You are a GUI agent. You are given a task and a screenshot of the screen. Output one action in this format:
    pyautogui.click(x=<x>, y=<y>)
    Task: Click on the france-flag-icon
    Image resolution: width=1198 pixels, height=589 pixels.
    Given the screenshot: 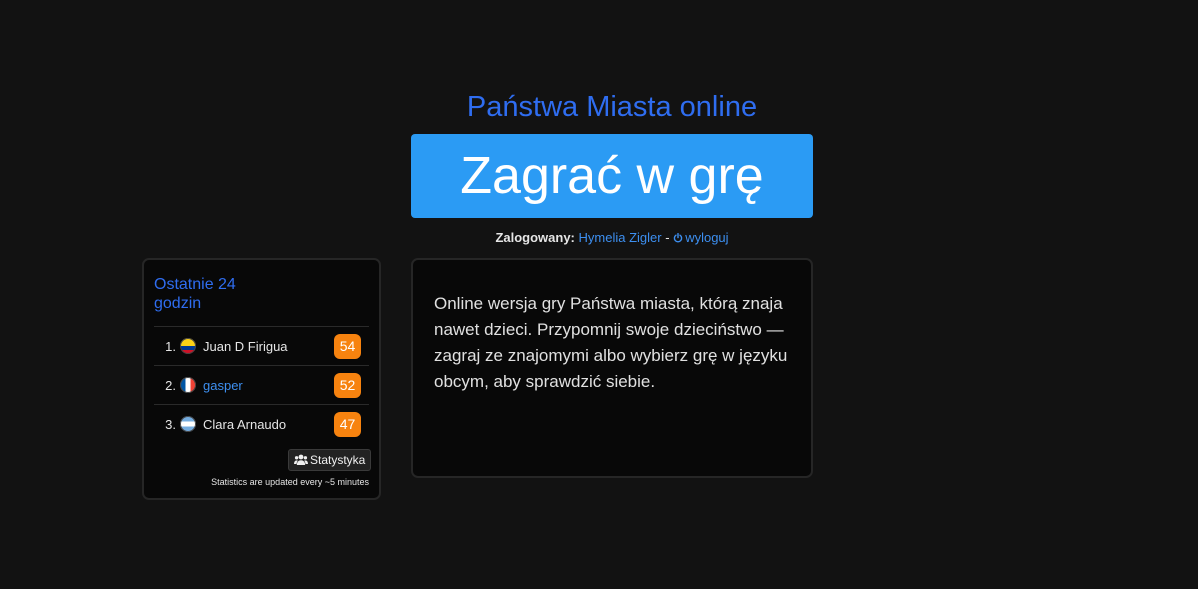 What is the action you would take?
    pyautogui.click(x=188, y=385)
    